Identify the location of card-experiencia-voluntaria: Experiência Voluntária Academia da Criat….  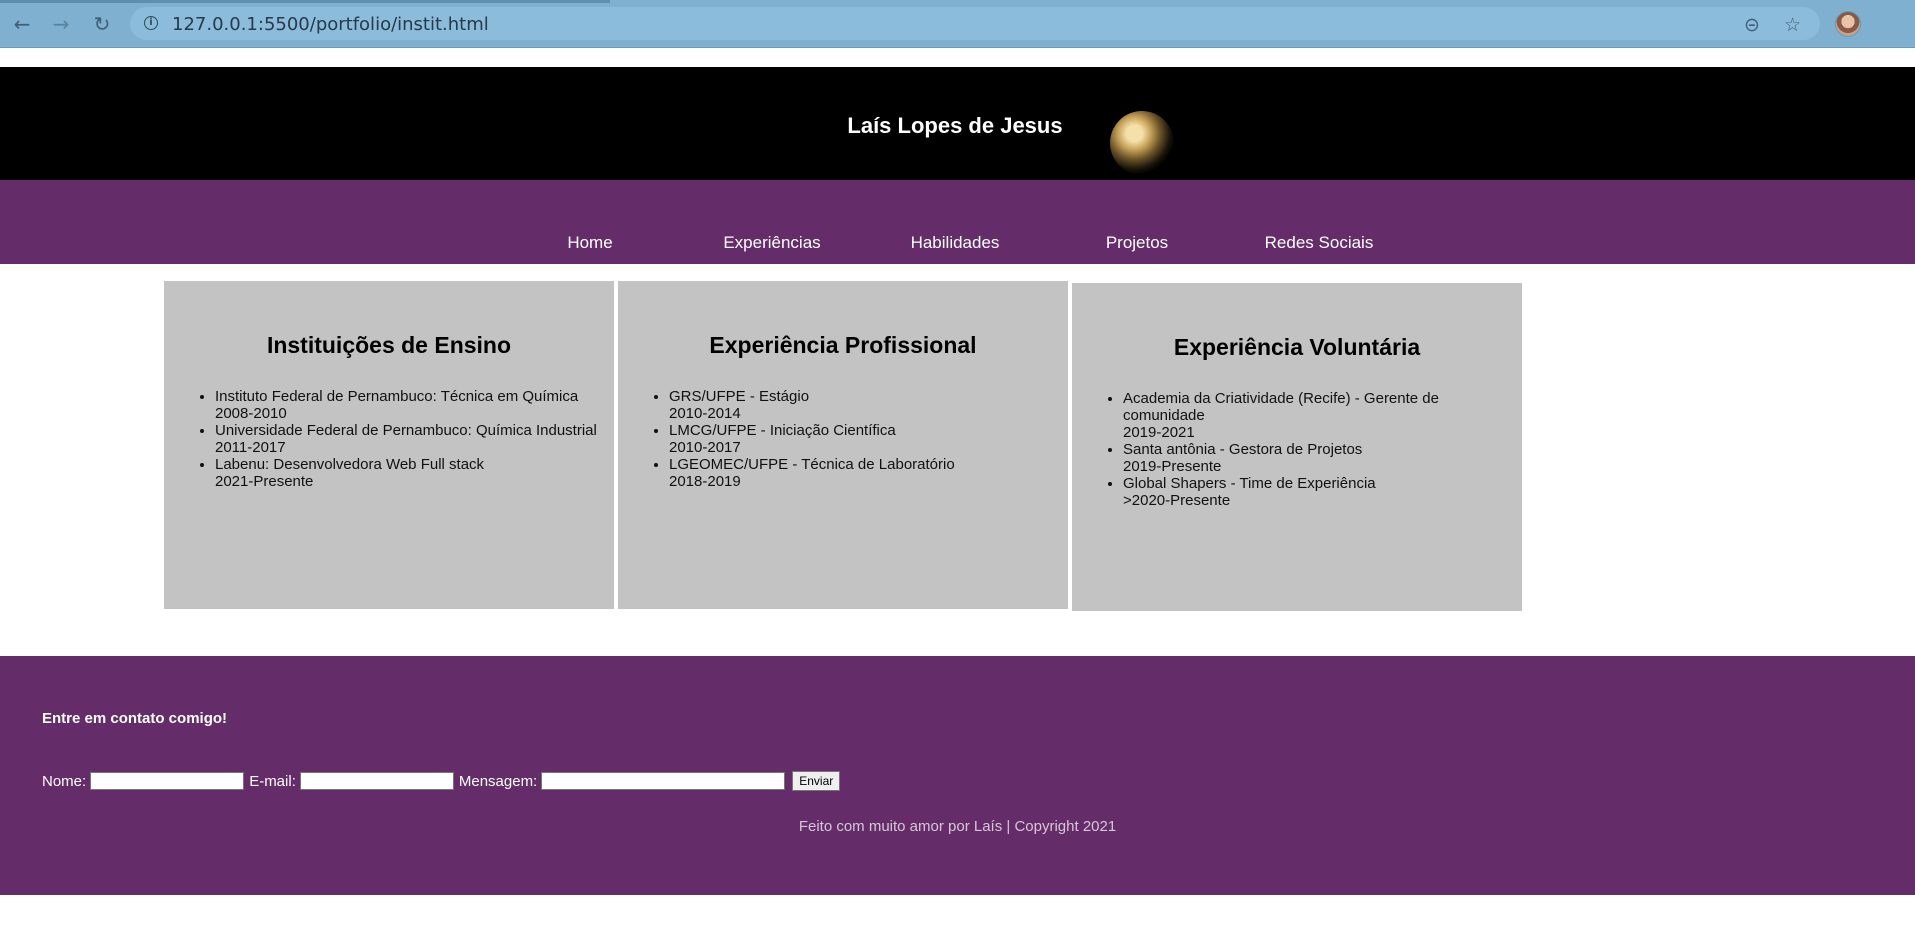
(1297, 447).